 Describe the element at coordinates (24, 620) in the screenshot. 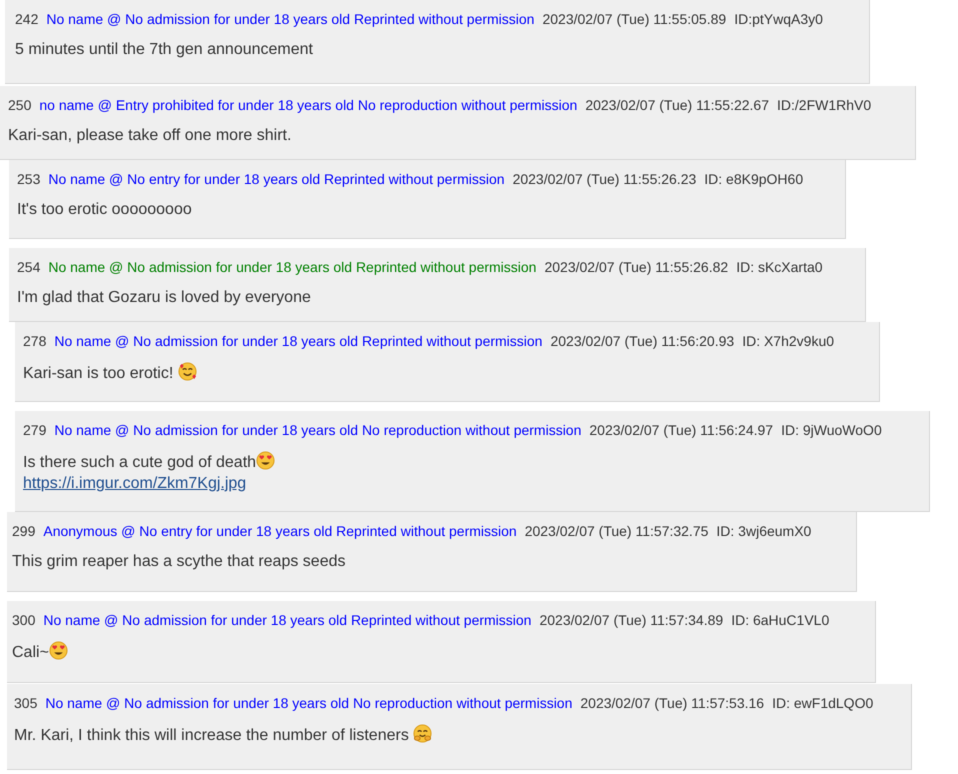

I see `post-number: 300` at that location.